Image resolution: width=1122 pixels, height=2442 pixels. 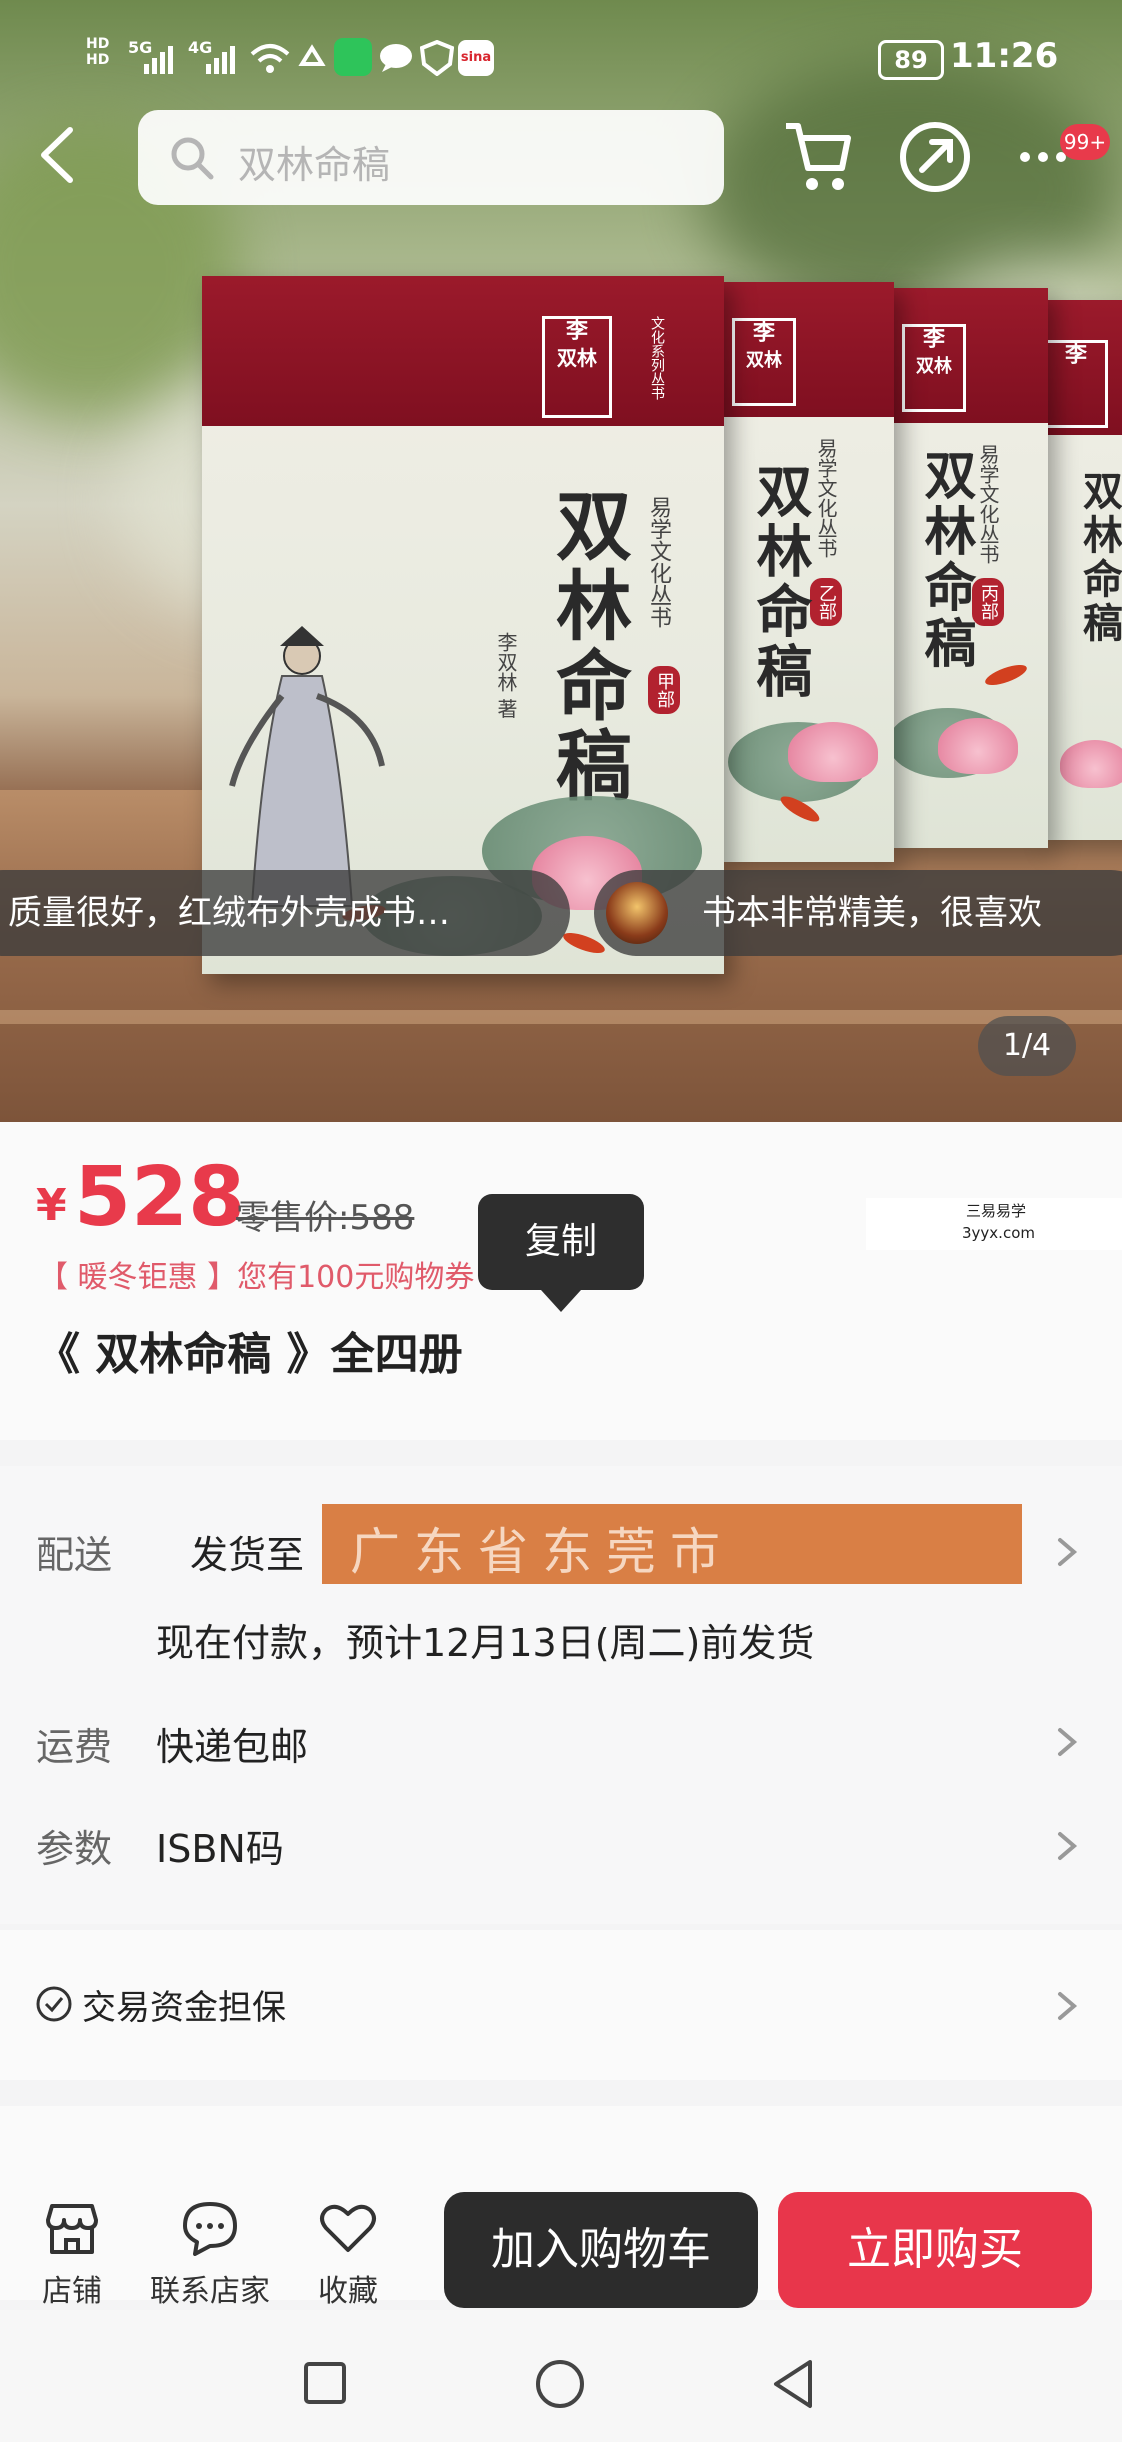 I want to click on delivery-eta: 现在付款，预计12月13日(周二)前发货, so click(x=485, y=1643).